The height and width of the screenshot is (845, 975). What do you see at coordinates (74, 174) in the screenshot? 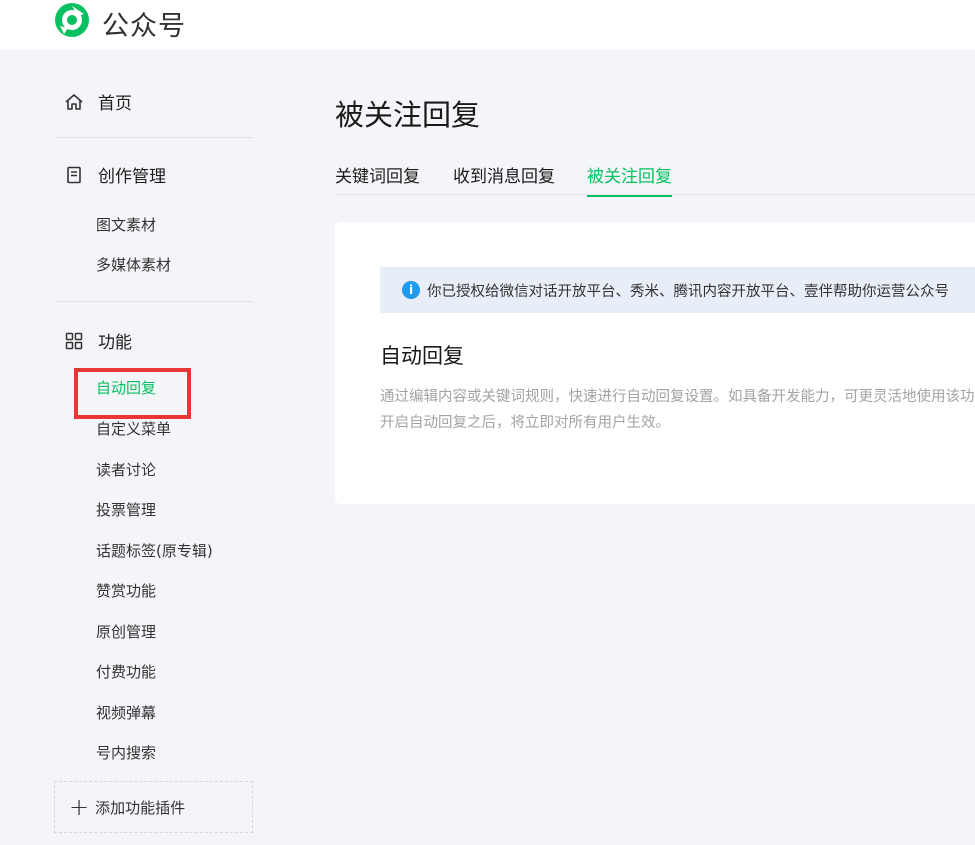
I see `document-icon` at bounding box center [74, 174].